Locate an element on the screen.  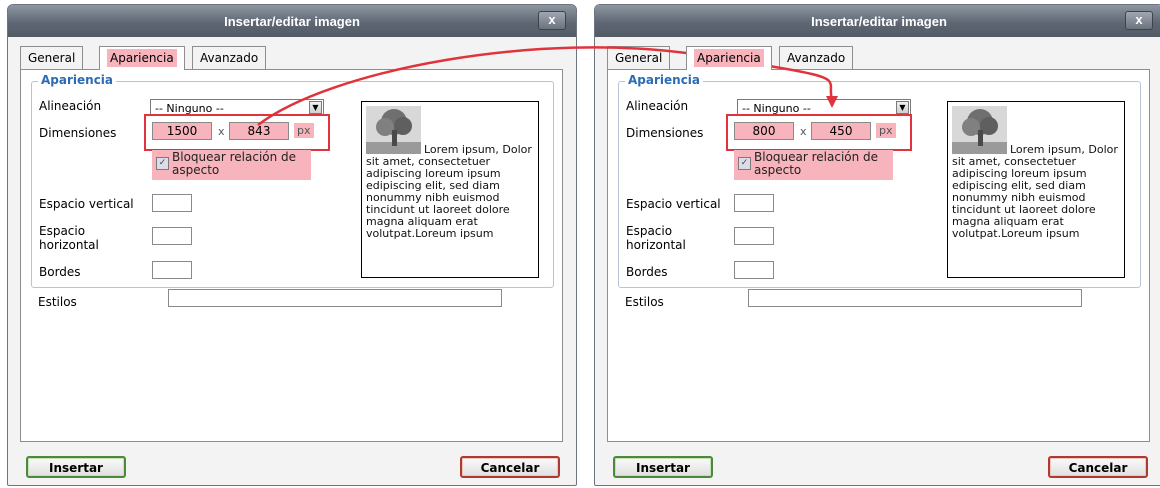
height-input: 450 is located at coordinates (841, 131).